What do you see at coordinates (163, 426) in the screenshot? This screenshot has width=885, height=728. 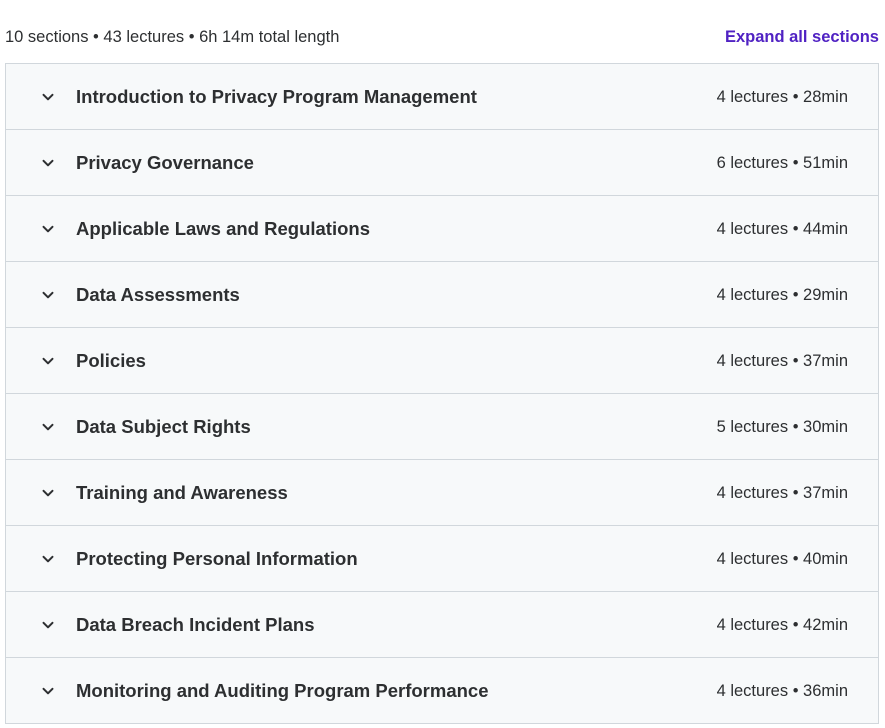 I see `section-title: Data Subject Rights` at bounding box center [163, 426].